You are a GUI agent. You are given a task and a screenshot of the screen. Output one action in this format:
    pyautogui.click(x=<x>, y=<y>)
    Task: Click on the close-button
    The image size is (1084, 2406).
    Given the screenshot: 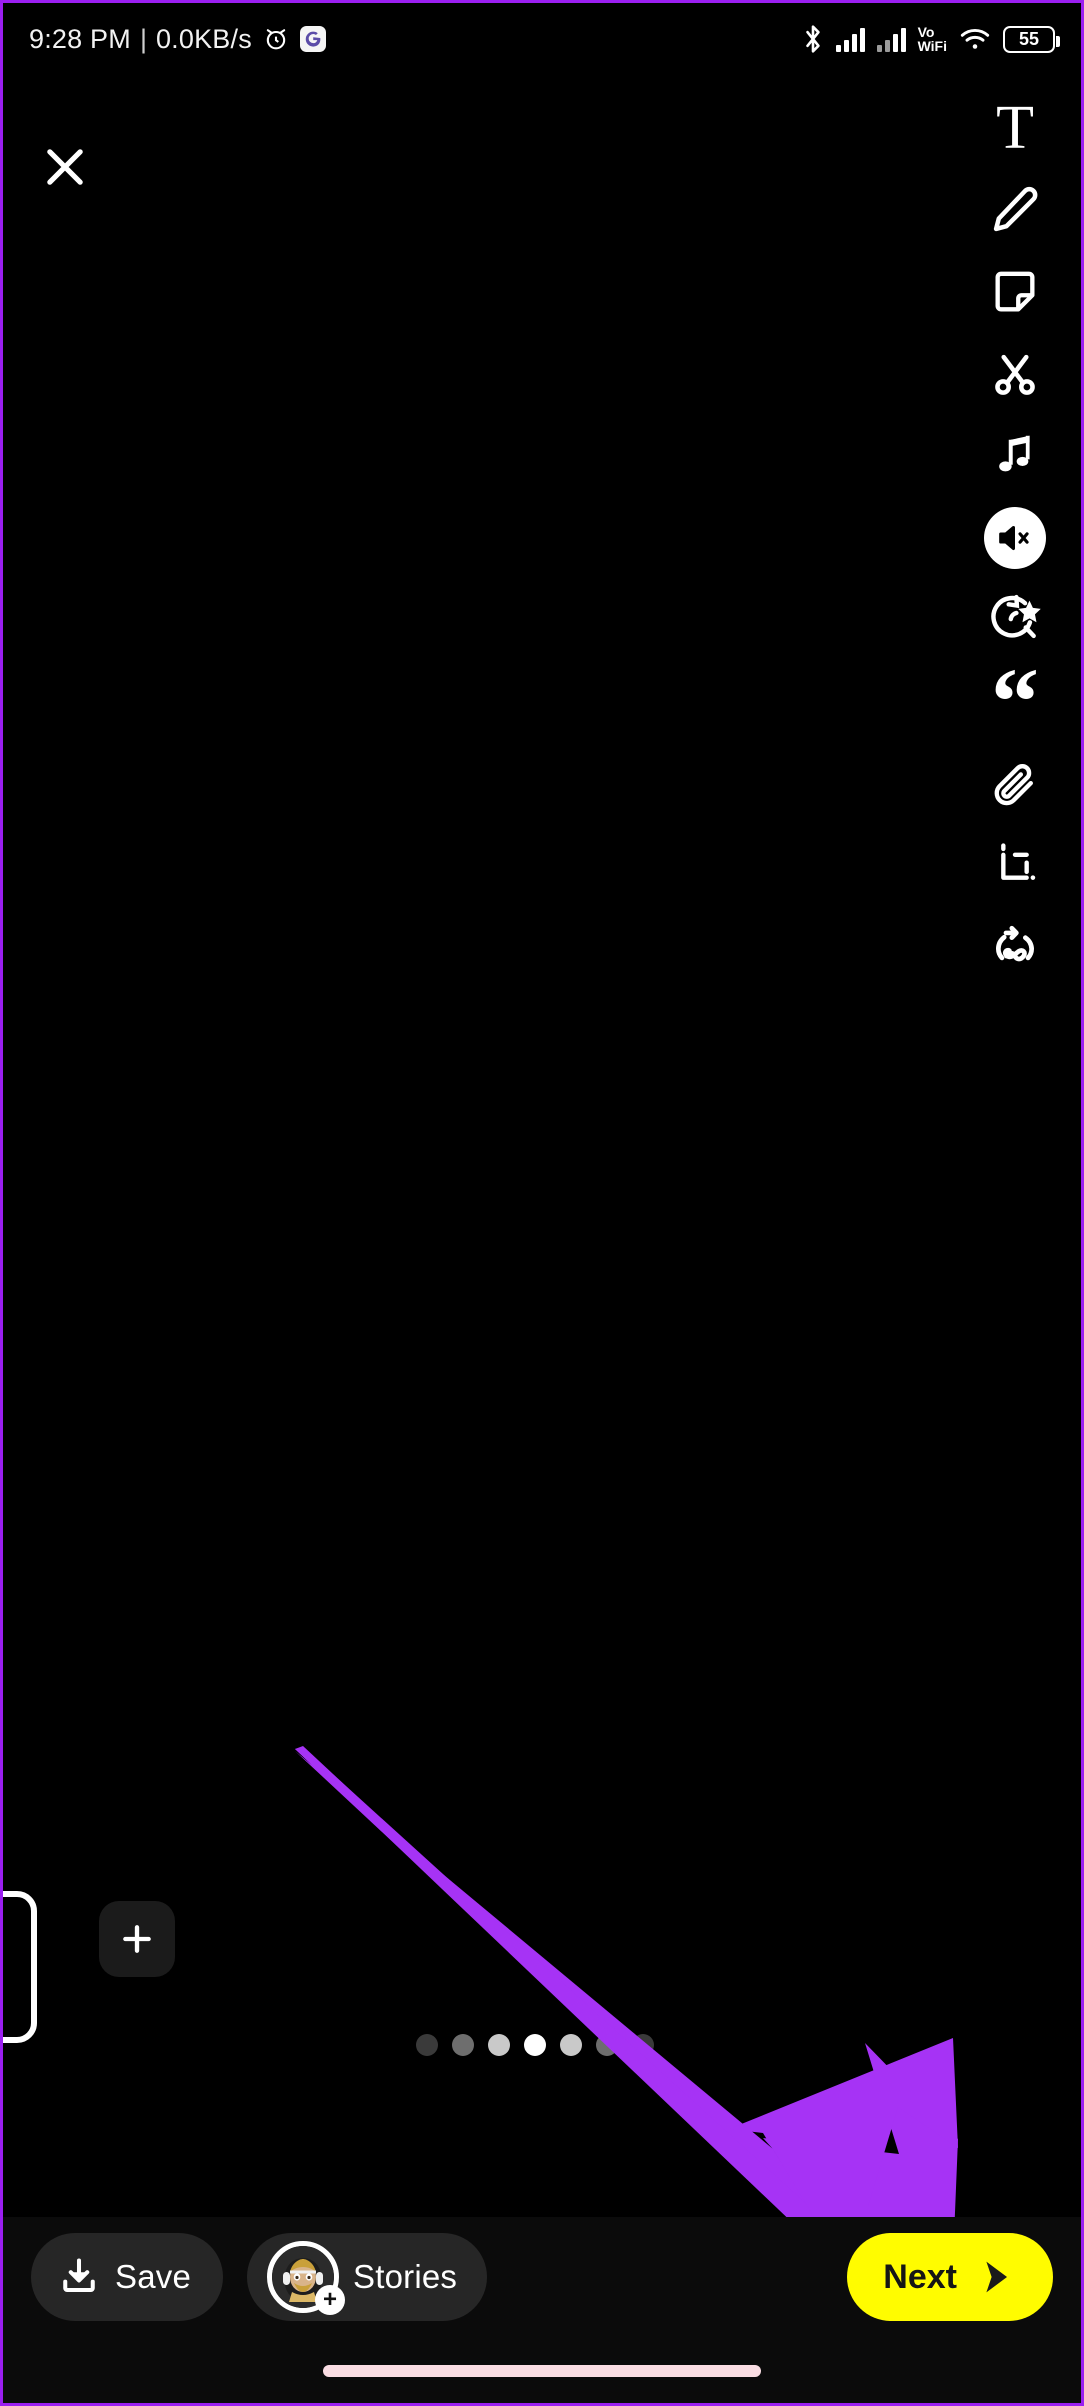 What is the action you would take?
    pyautogui.click(x=65, y=167)
    